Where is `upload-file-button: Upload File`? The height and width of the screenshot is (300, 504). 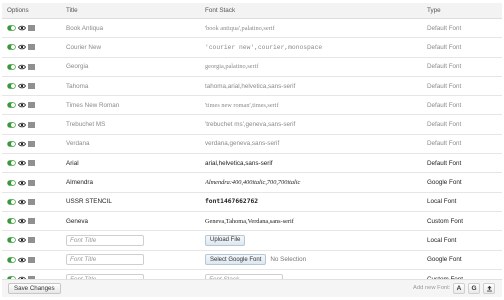 upload-file-button: Upload File is located at coordinates (225, 240).